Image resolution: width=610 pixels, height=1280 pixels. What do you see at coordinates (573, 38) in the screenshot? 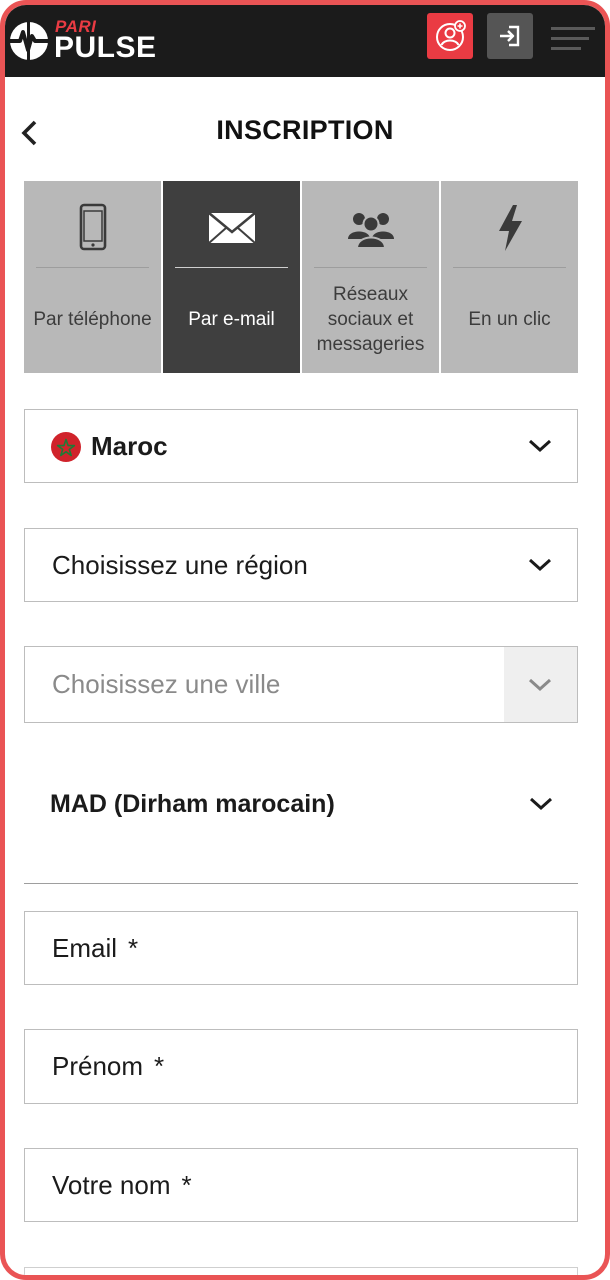
I see `menu-icon` at bounding box center [573, 38].